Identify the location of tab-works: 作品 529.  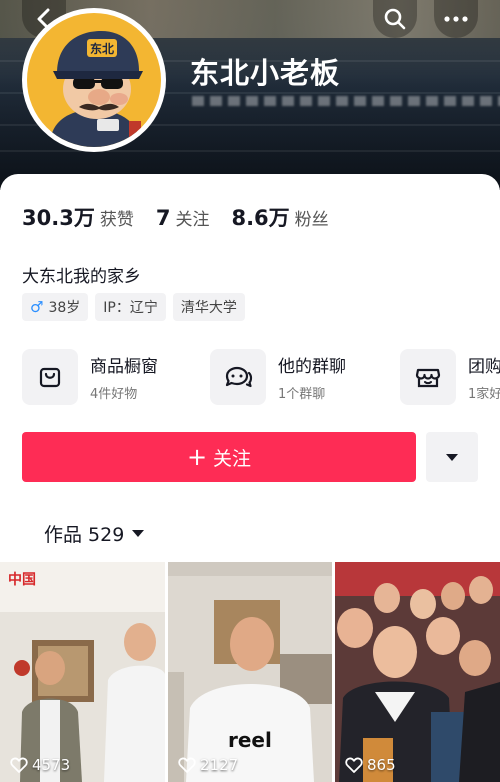
(94, 533).